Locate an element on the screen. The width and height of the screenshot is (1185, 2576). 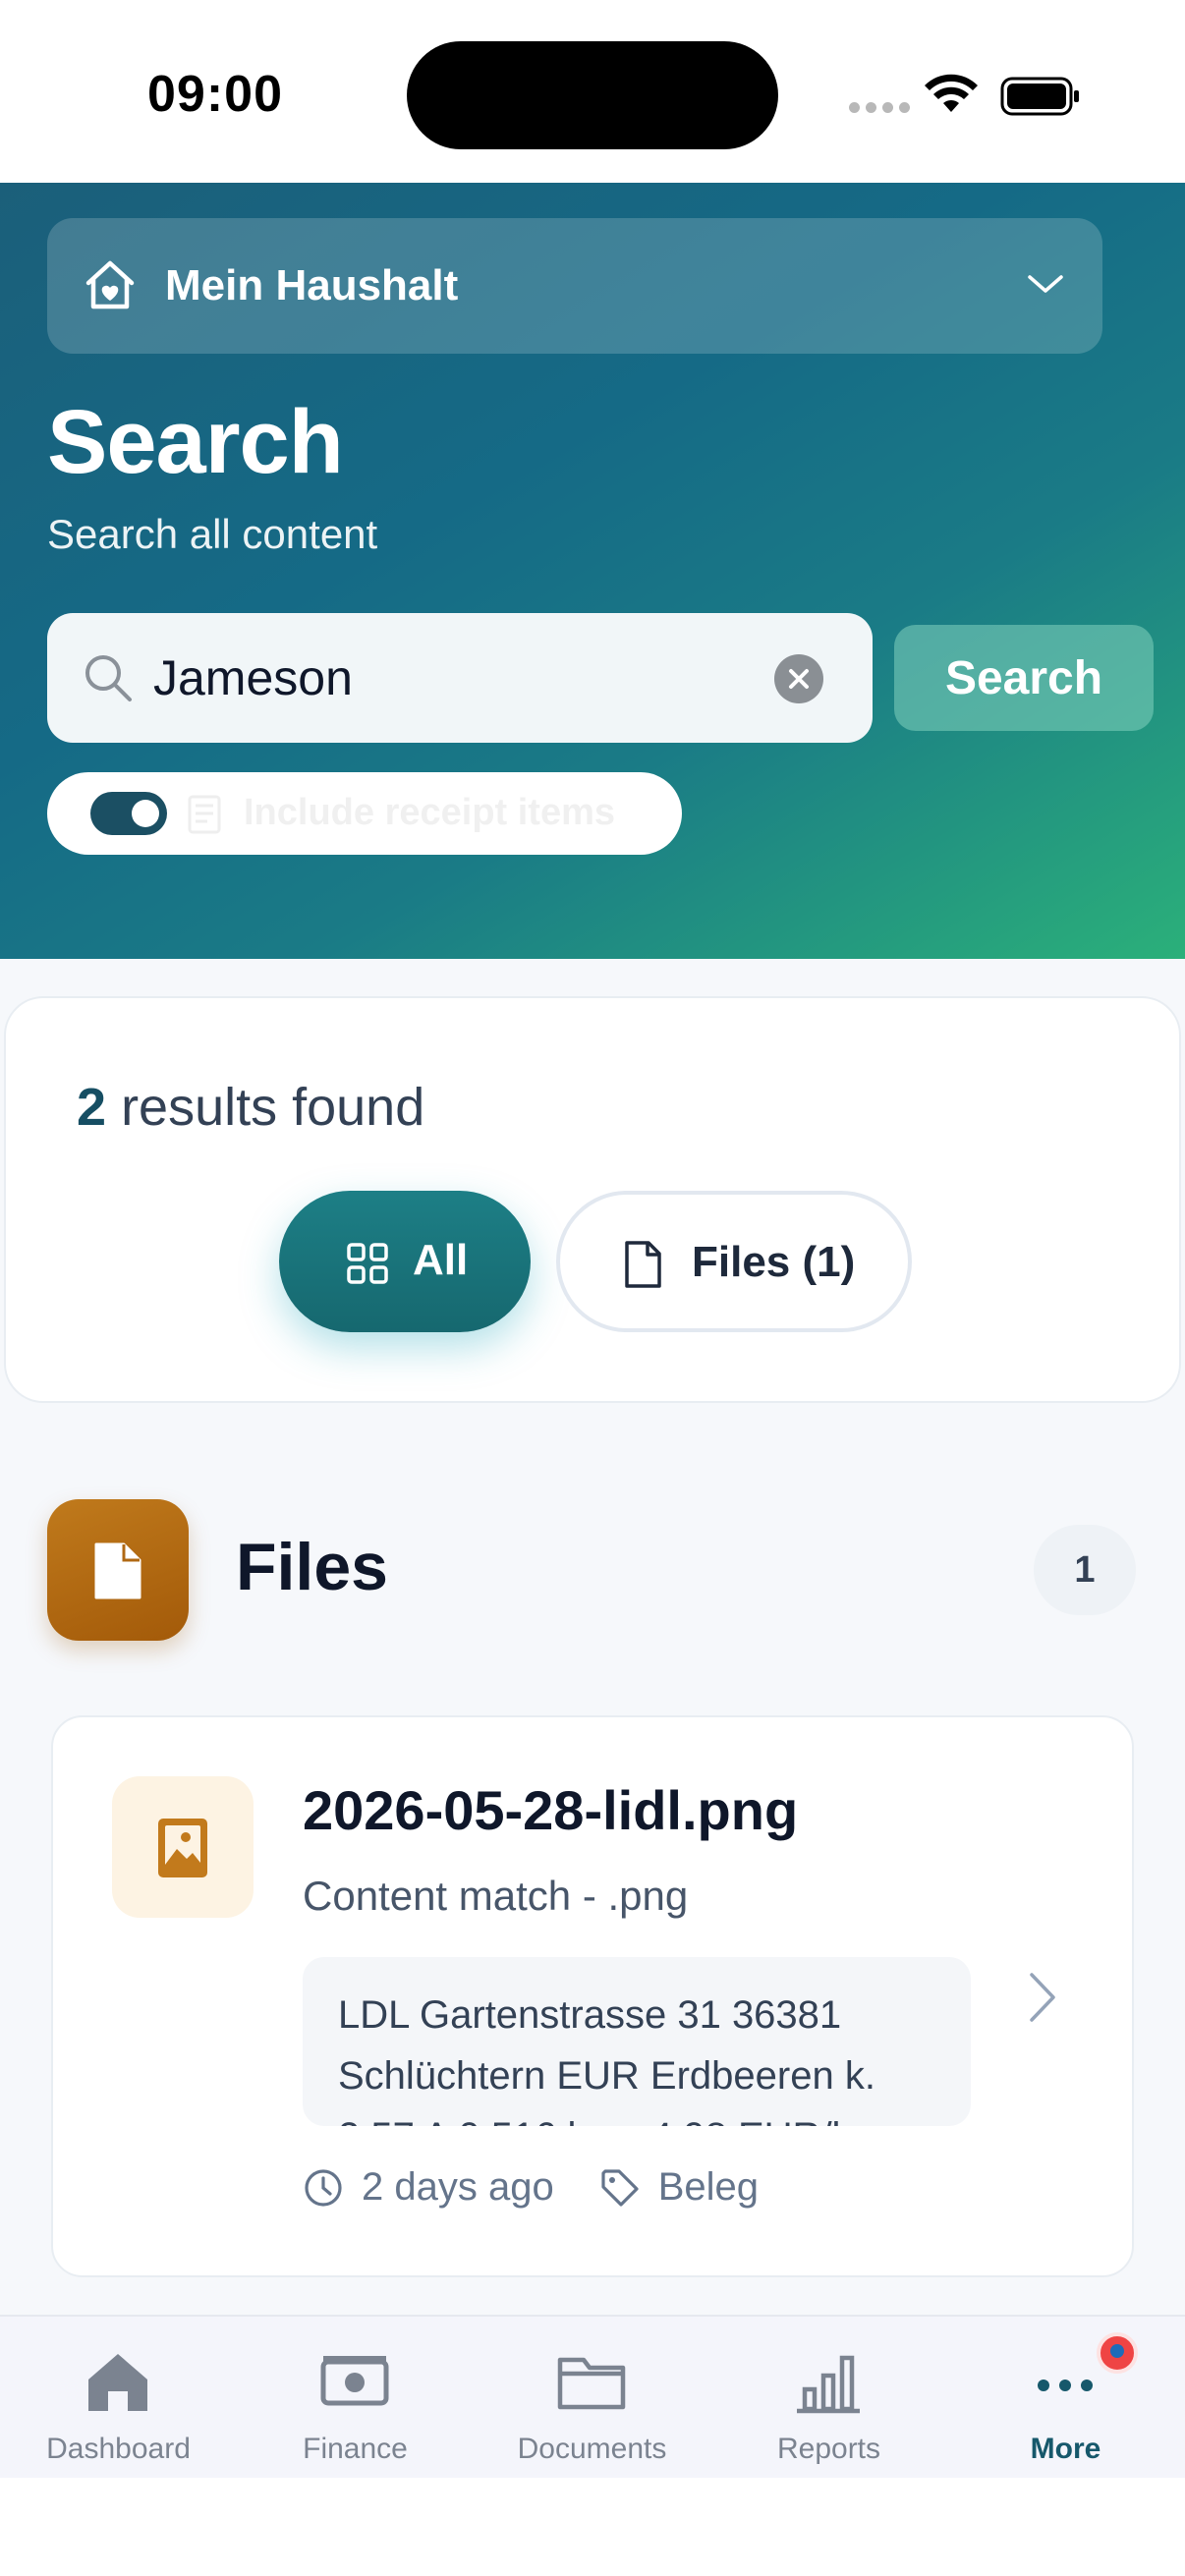
toggle-switch is located at coordinates (129, 813).